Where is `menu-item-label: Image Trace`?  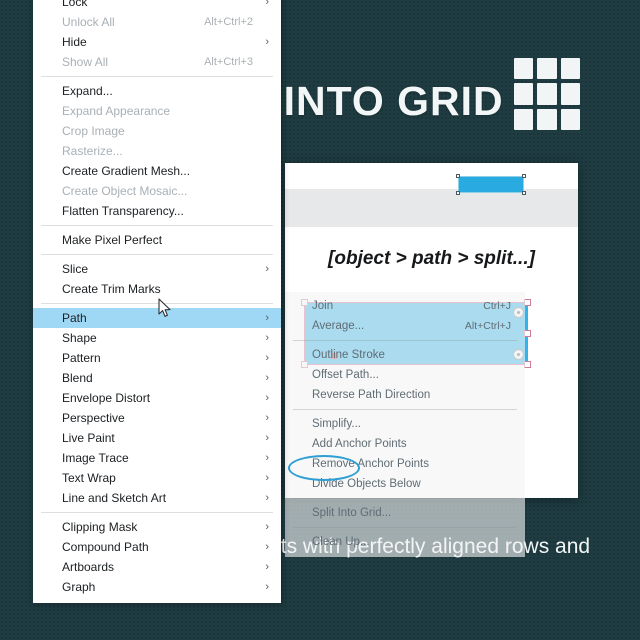
menu-item-label: Image Trace is located at coordinates (95, 458).